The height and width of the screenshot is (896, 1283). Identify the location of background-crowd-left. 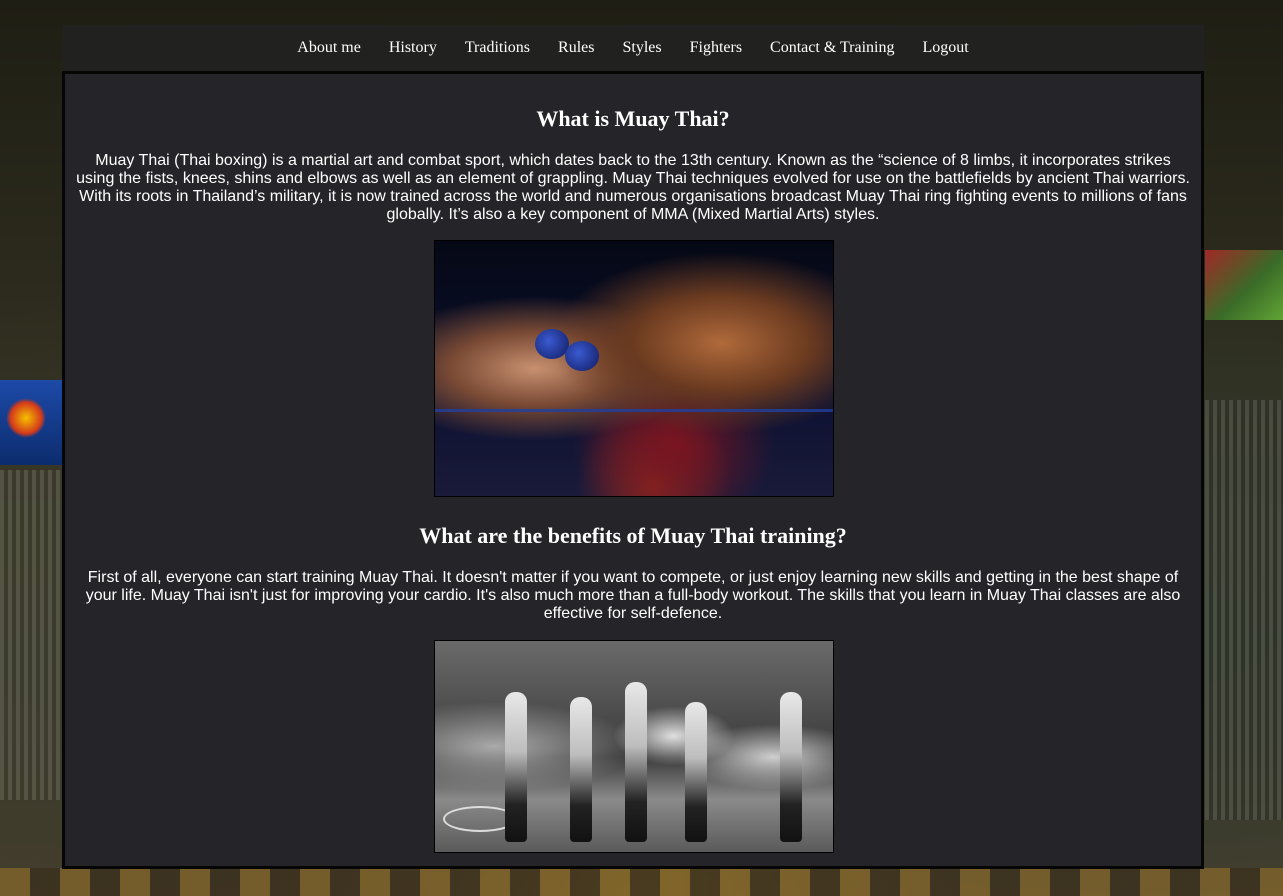
(31, 635).